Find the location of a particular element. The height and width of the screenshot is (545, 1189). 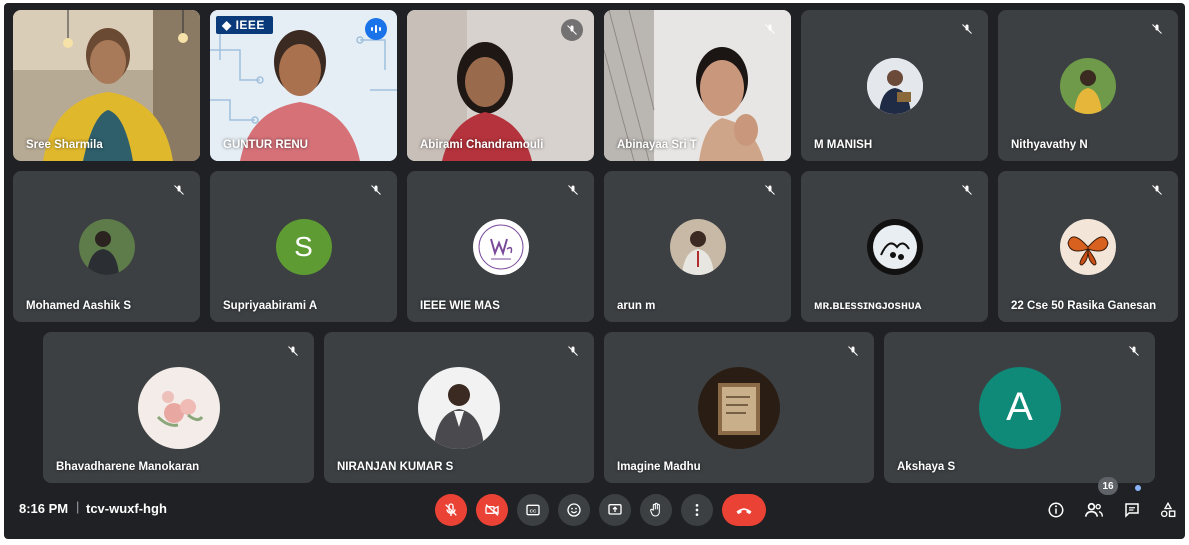

people-button is located at coordinates (1094, 510).